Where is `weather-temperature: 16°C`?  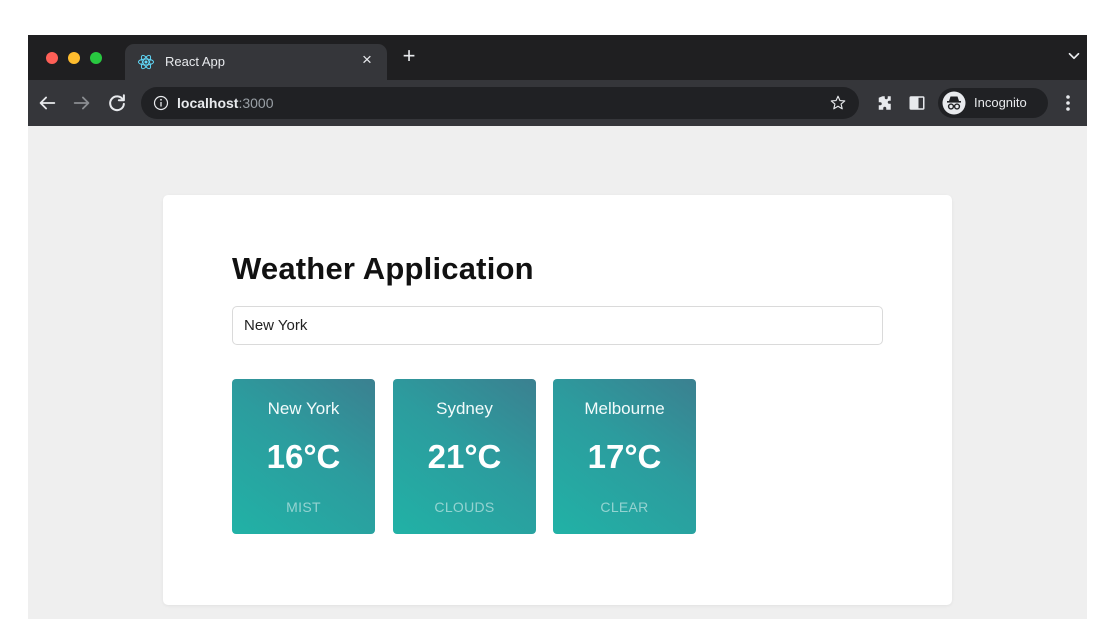 weather-temperature: 16°C is located at coordinates (303, 456).